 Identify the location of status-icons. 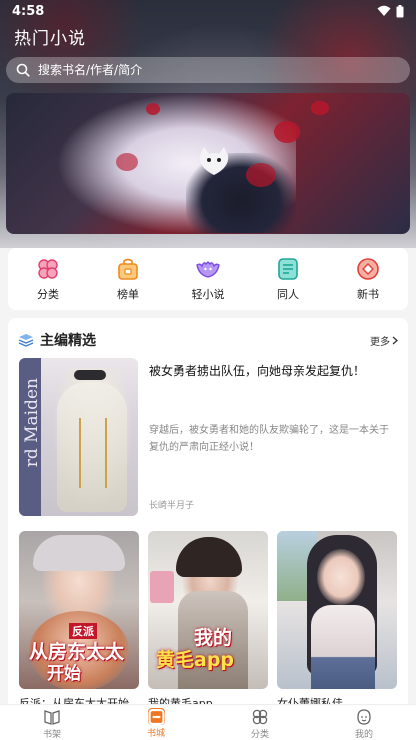
(390, 11).